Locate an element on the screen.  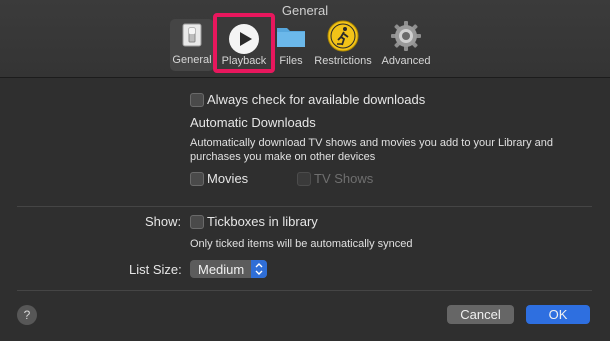
movies-label: Movies is located at coordinates (228, 178).